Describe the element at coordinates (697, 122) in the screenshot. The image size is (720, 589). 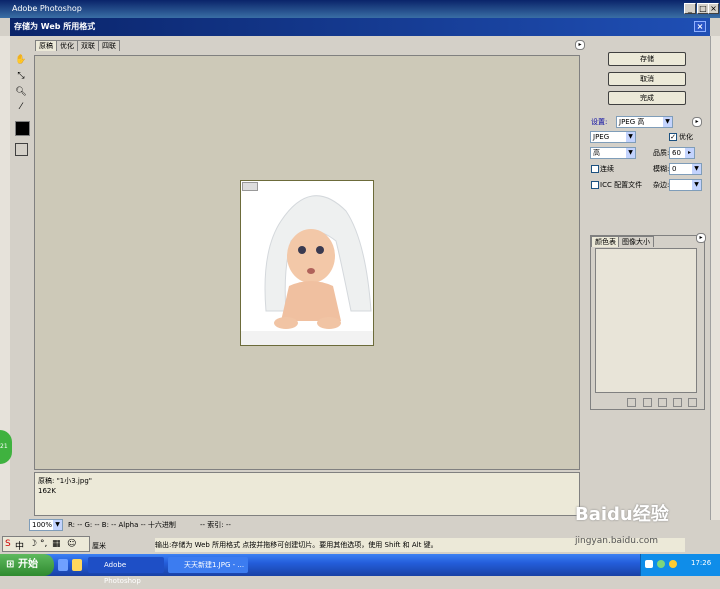
I see `settings-menu-arrow-icon: ▸` at that location.